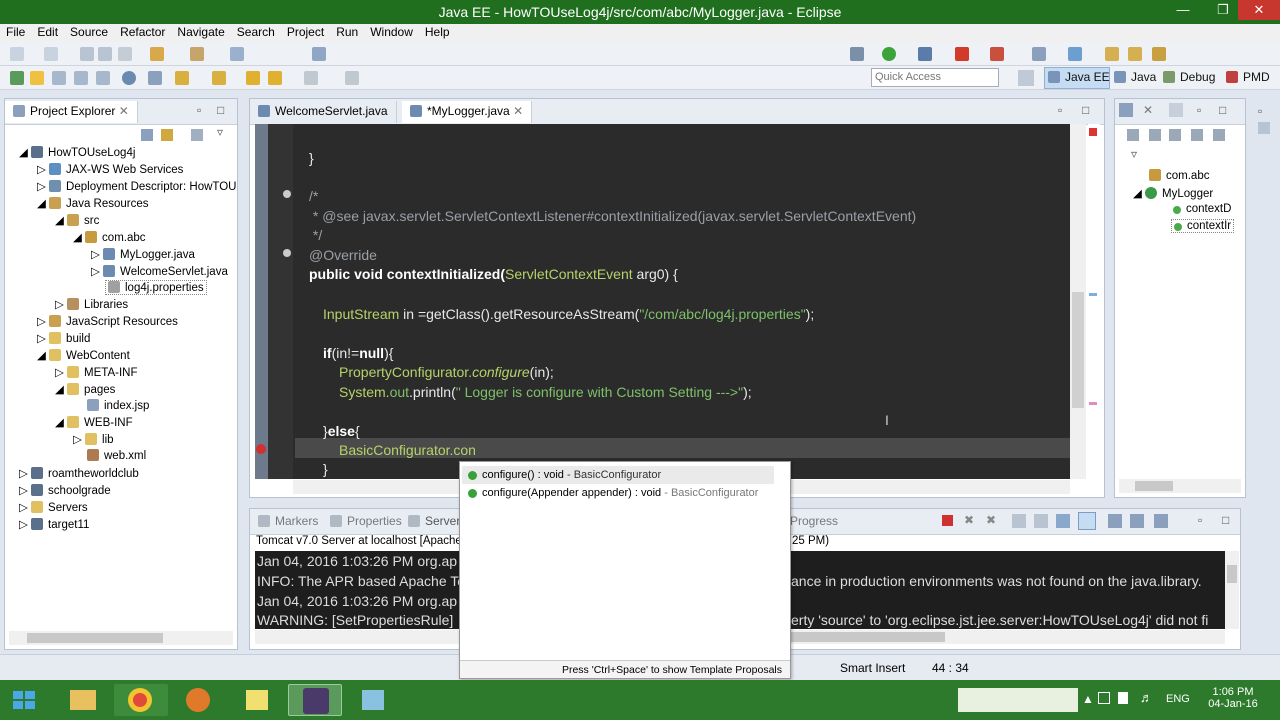 The width and height of the screenshot is (1280, 720). I want to click on stop-icon, so click(962, 54).